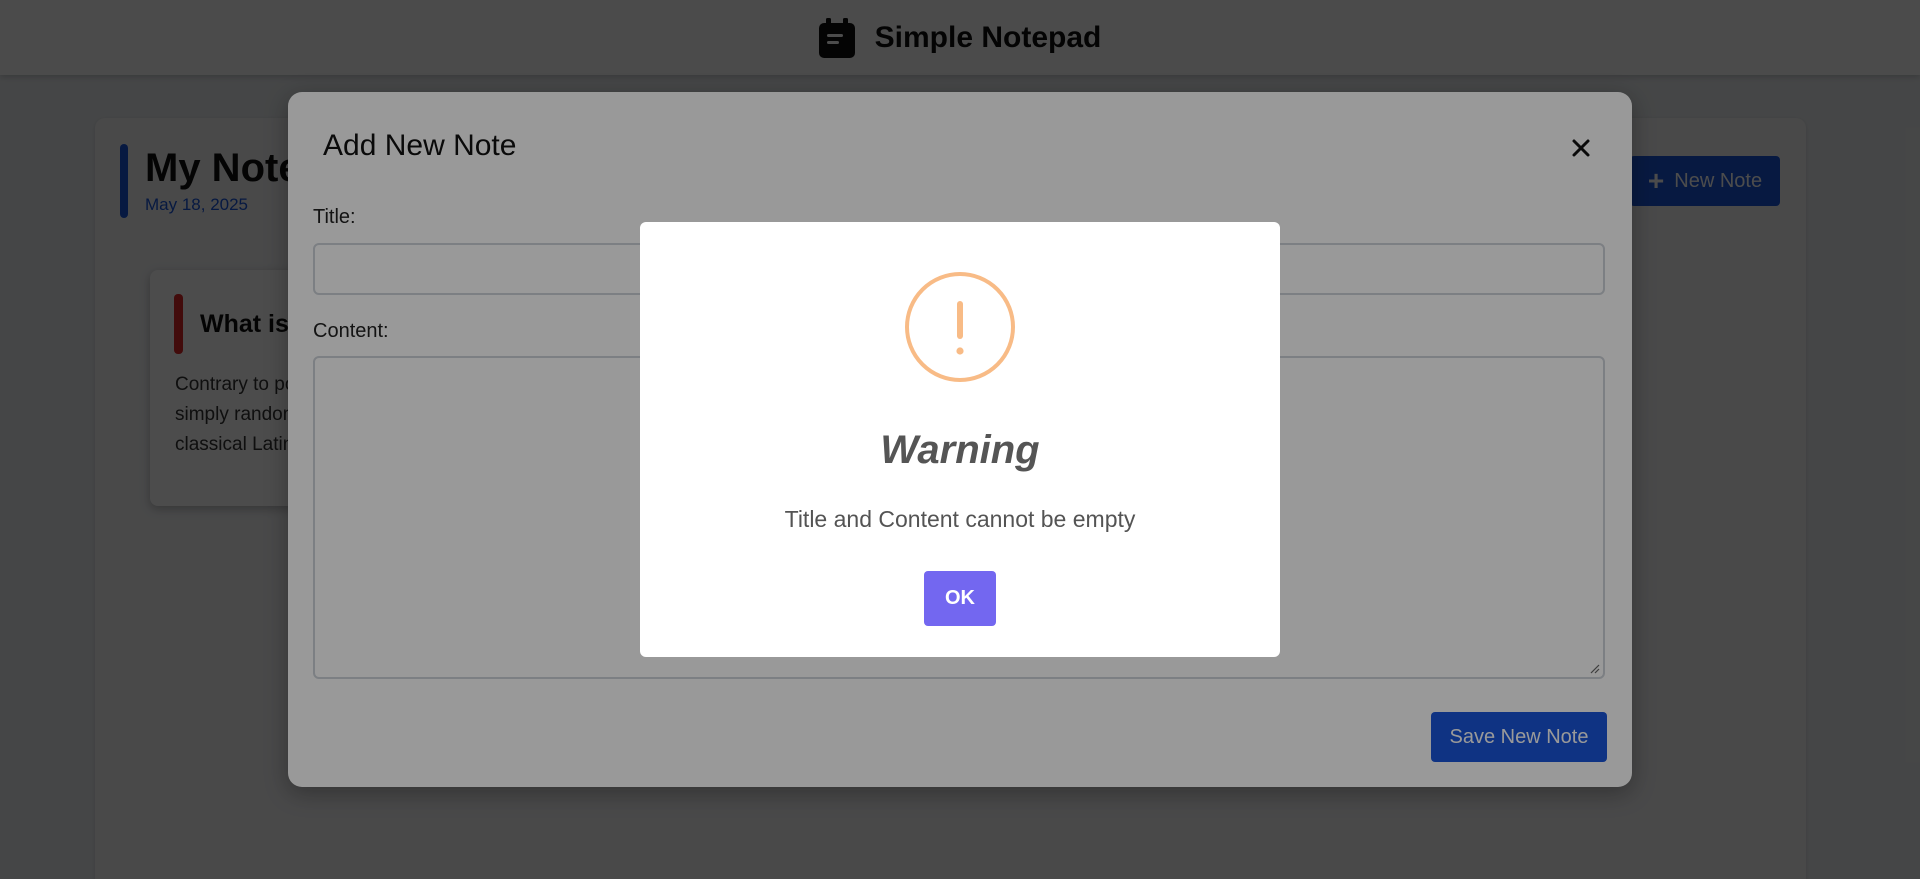  What do you see at coordinates (960, 598) in the screenshot?
I see `ok-button: OK` at bounding box center [960, 598].